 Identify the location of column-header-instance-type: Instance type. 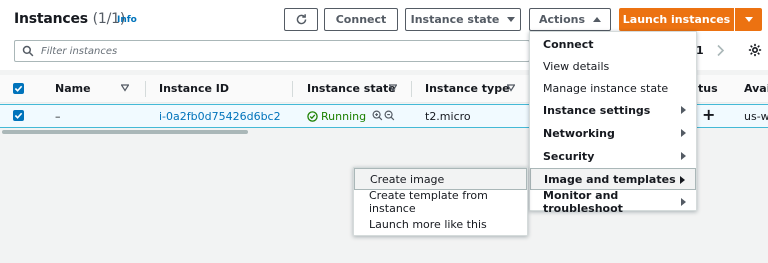
(467, 88).